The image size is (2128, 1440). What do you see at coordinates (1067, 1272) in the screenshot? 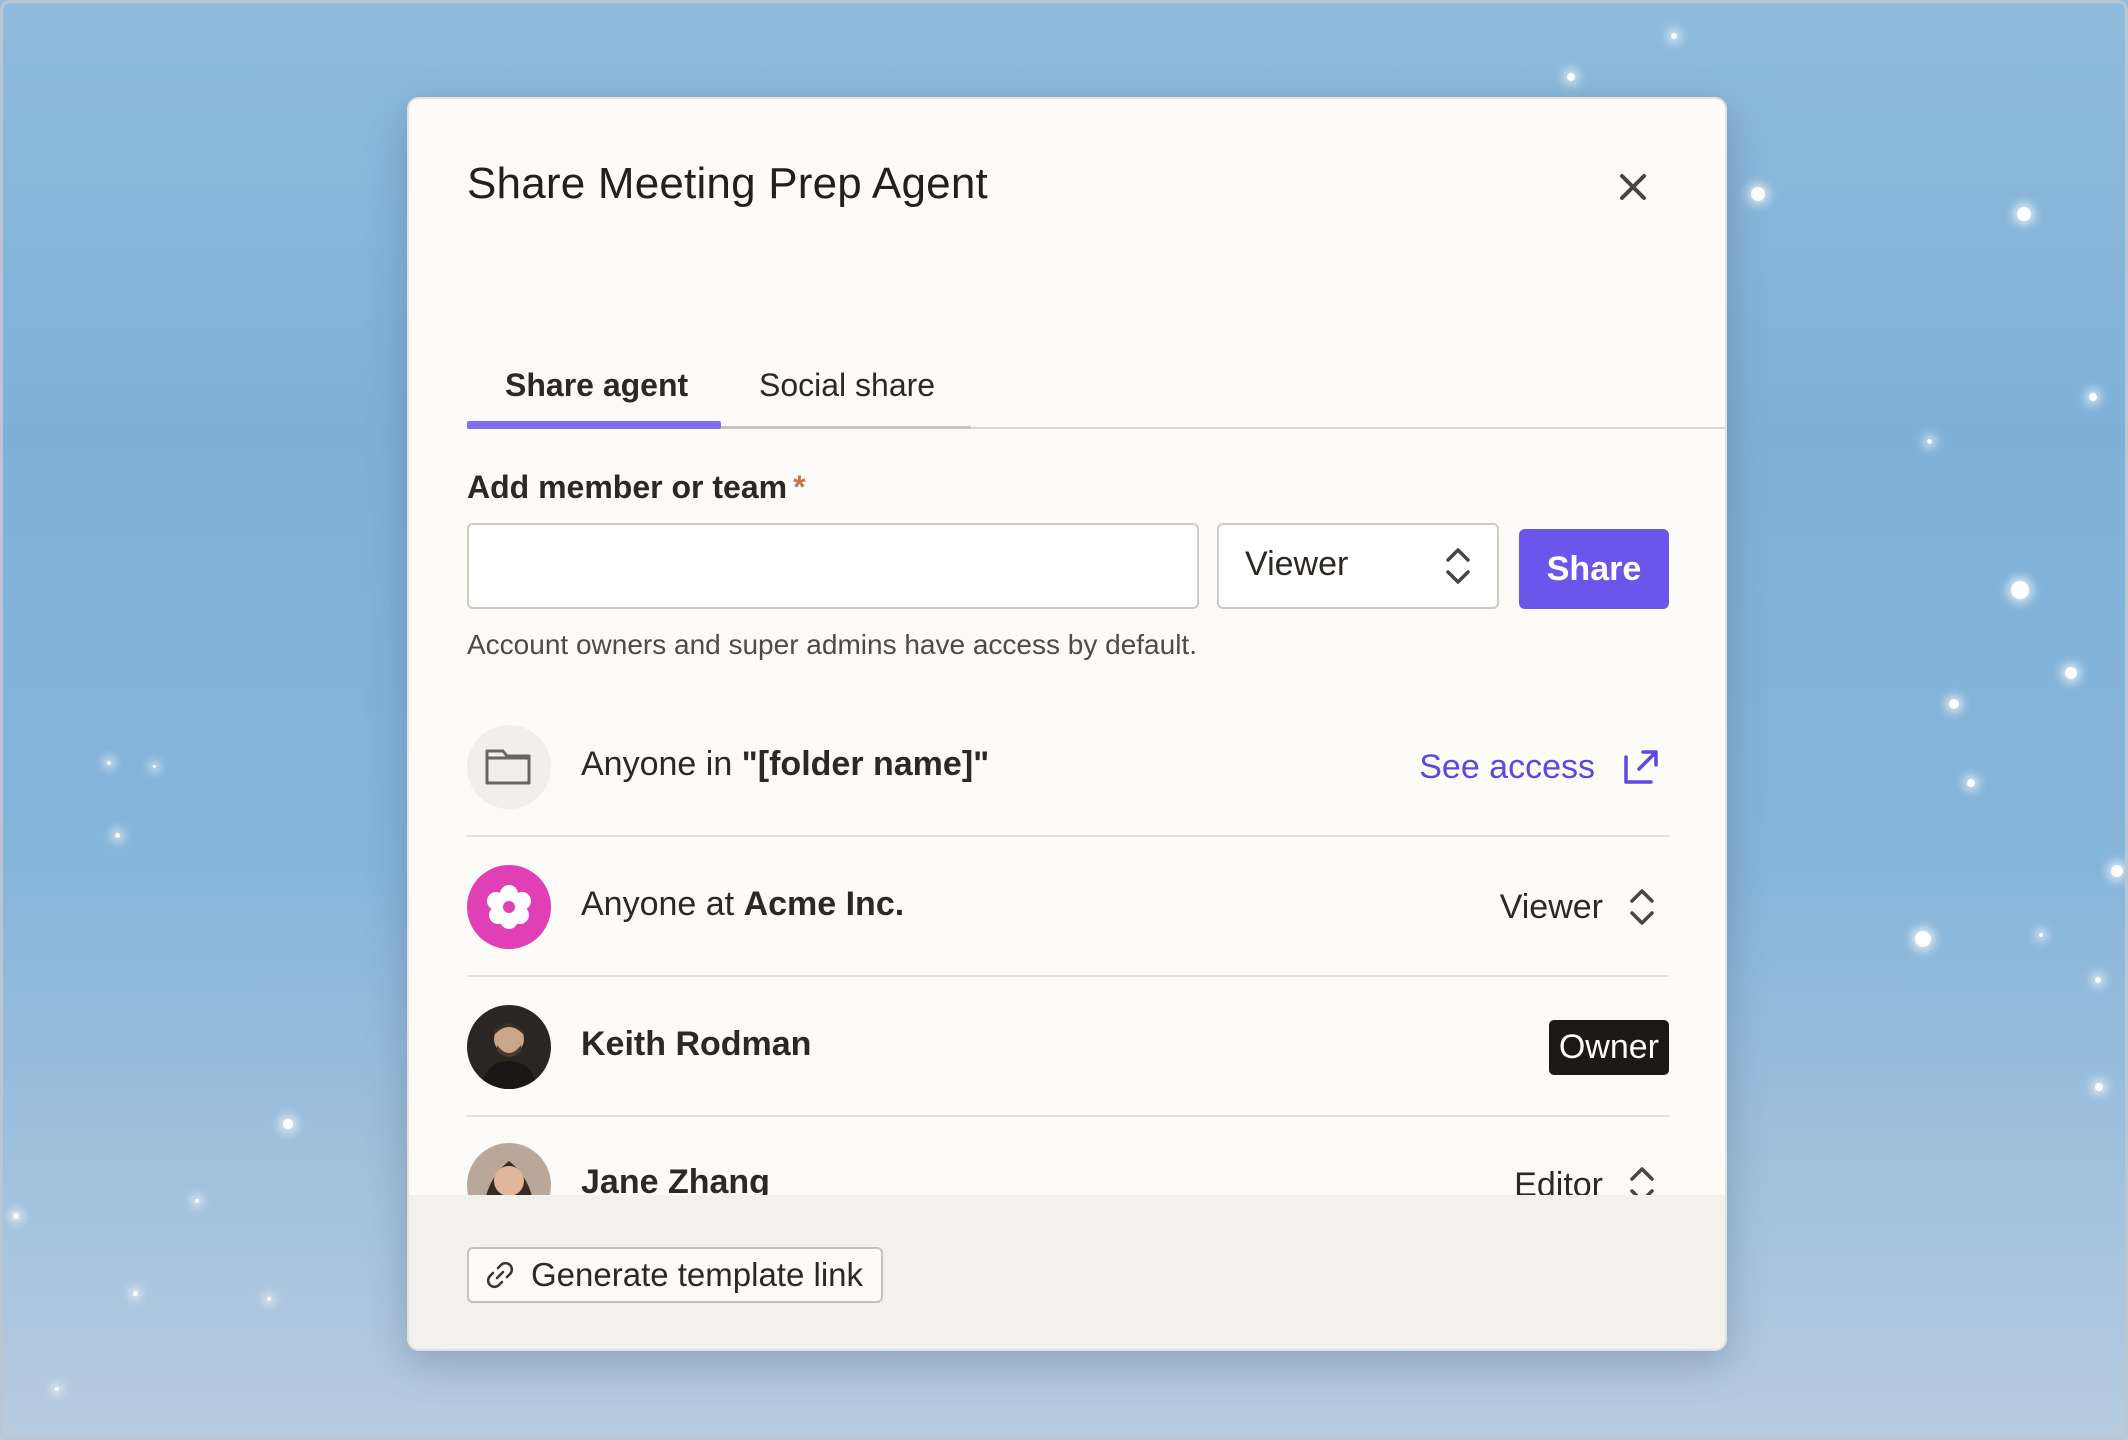
I see `dialog-footer: Generate template link` at bounding box center [1067, 1272].